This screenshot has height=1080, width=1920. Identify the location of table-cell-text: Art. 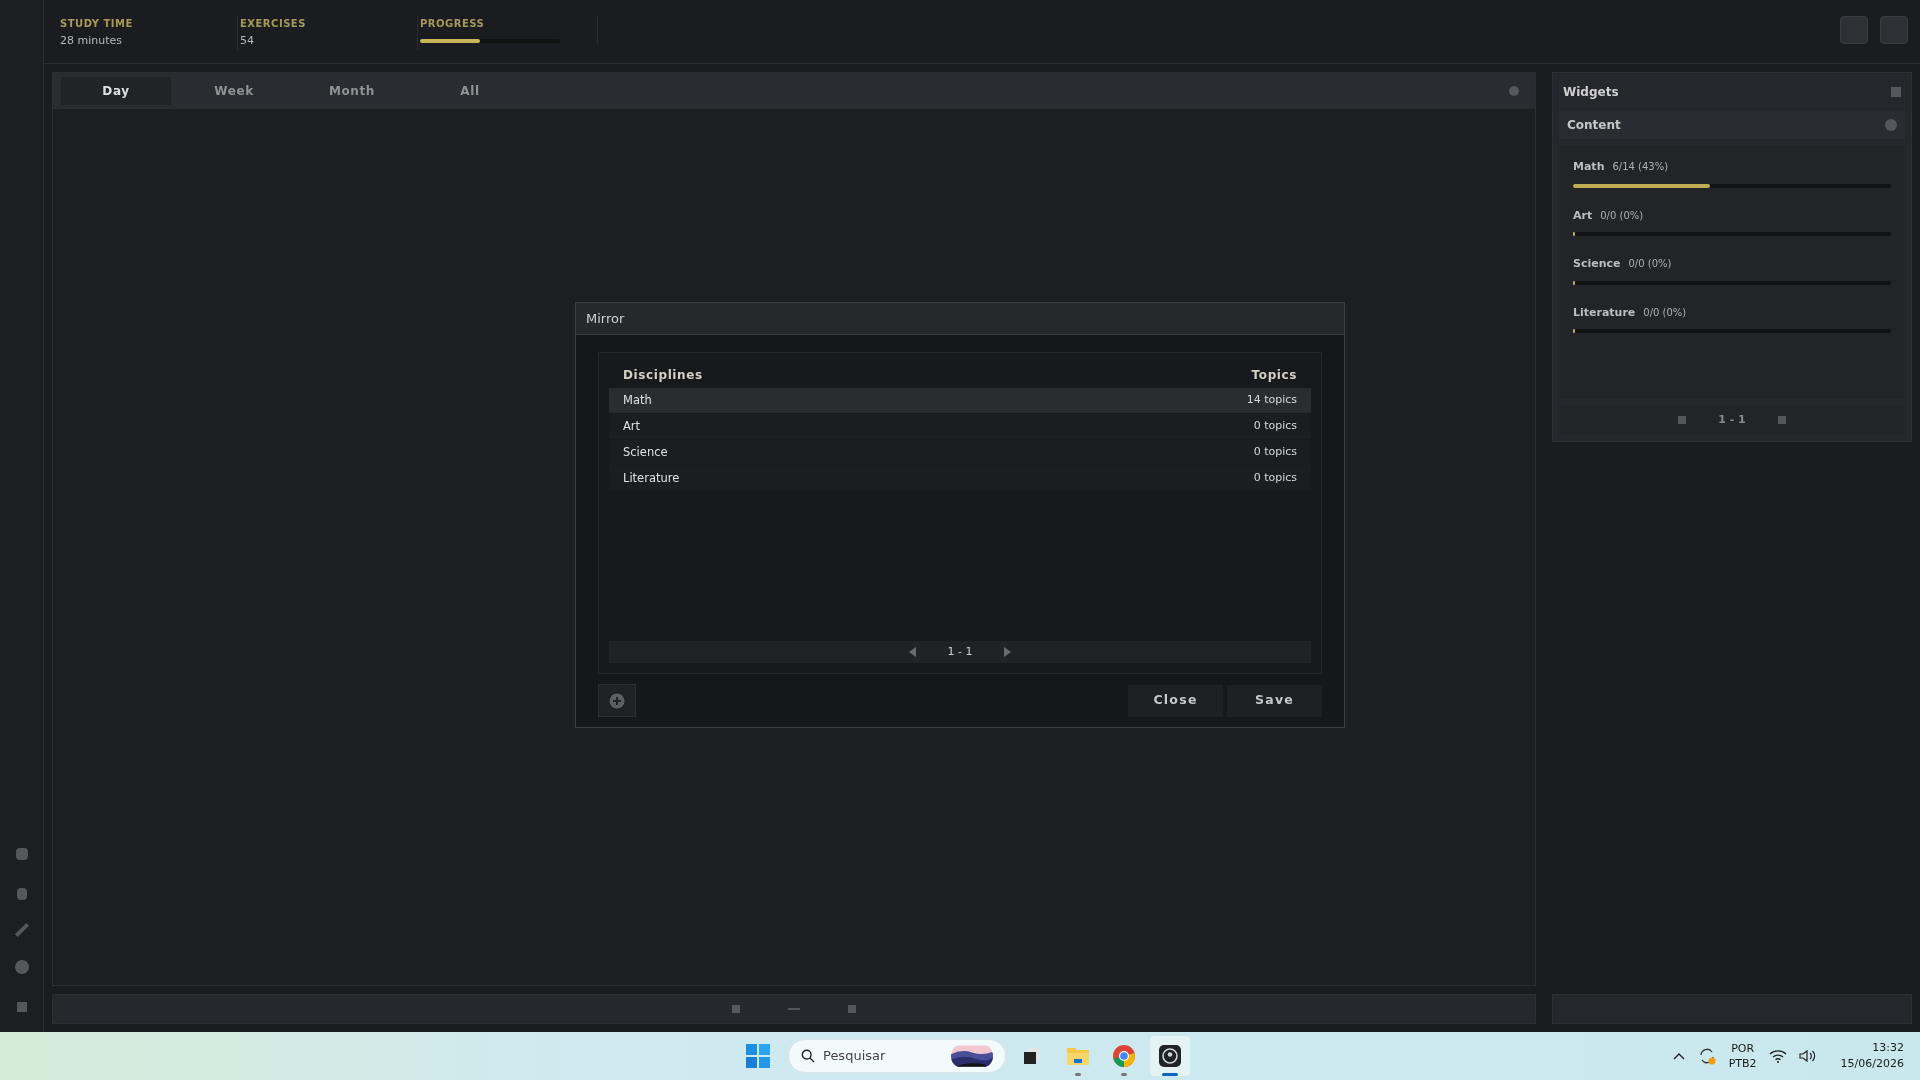
(632, 426).